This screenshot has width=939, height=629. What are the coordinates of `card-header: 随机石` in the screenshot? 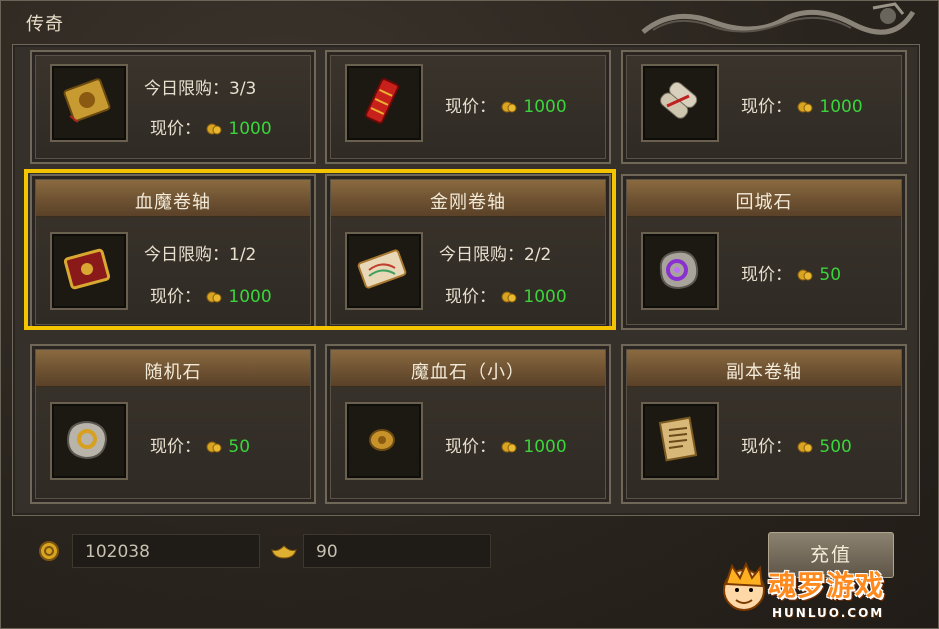 It's located at (173, 368).